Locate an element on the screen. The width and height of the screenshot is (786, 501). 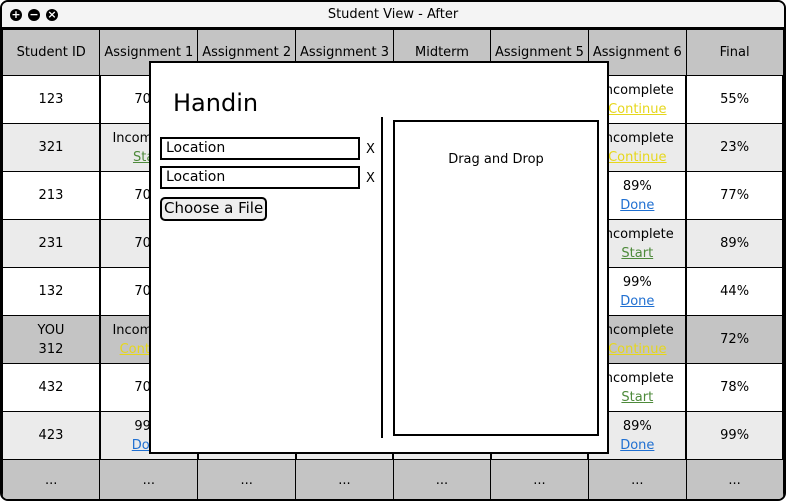
student-id-cell: 432 is located at coordinates (51, 387).